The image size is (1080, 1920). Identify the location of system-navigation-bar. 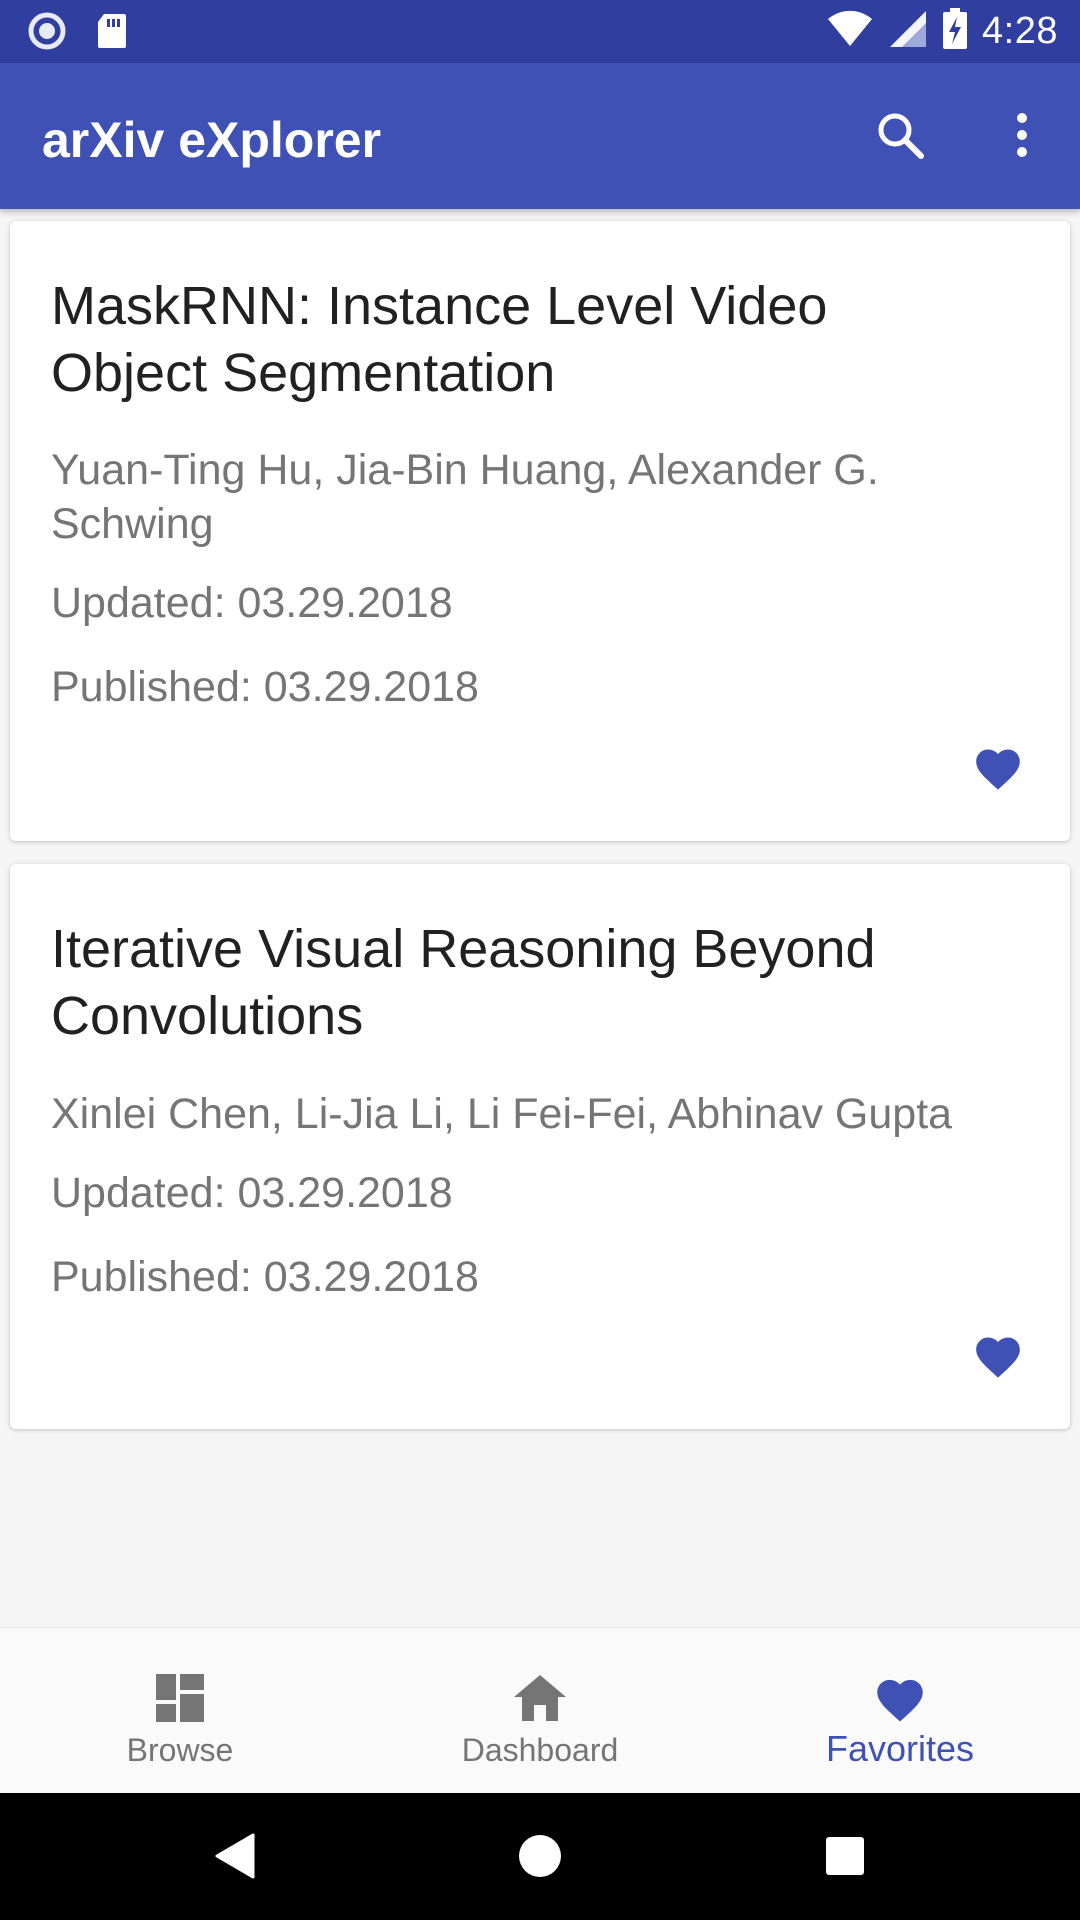
(540, 1856).